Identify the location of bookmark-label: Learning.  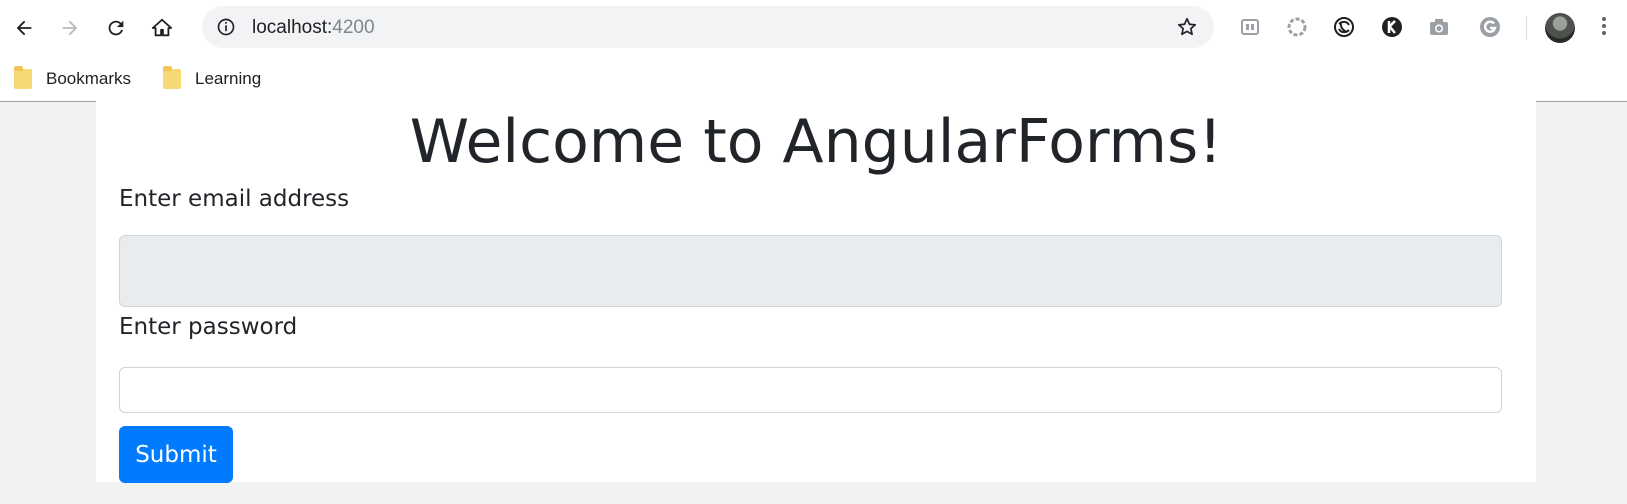
(228, 78).